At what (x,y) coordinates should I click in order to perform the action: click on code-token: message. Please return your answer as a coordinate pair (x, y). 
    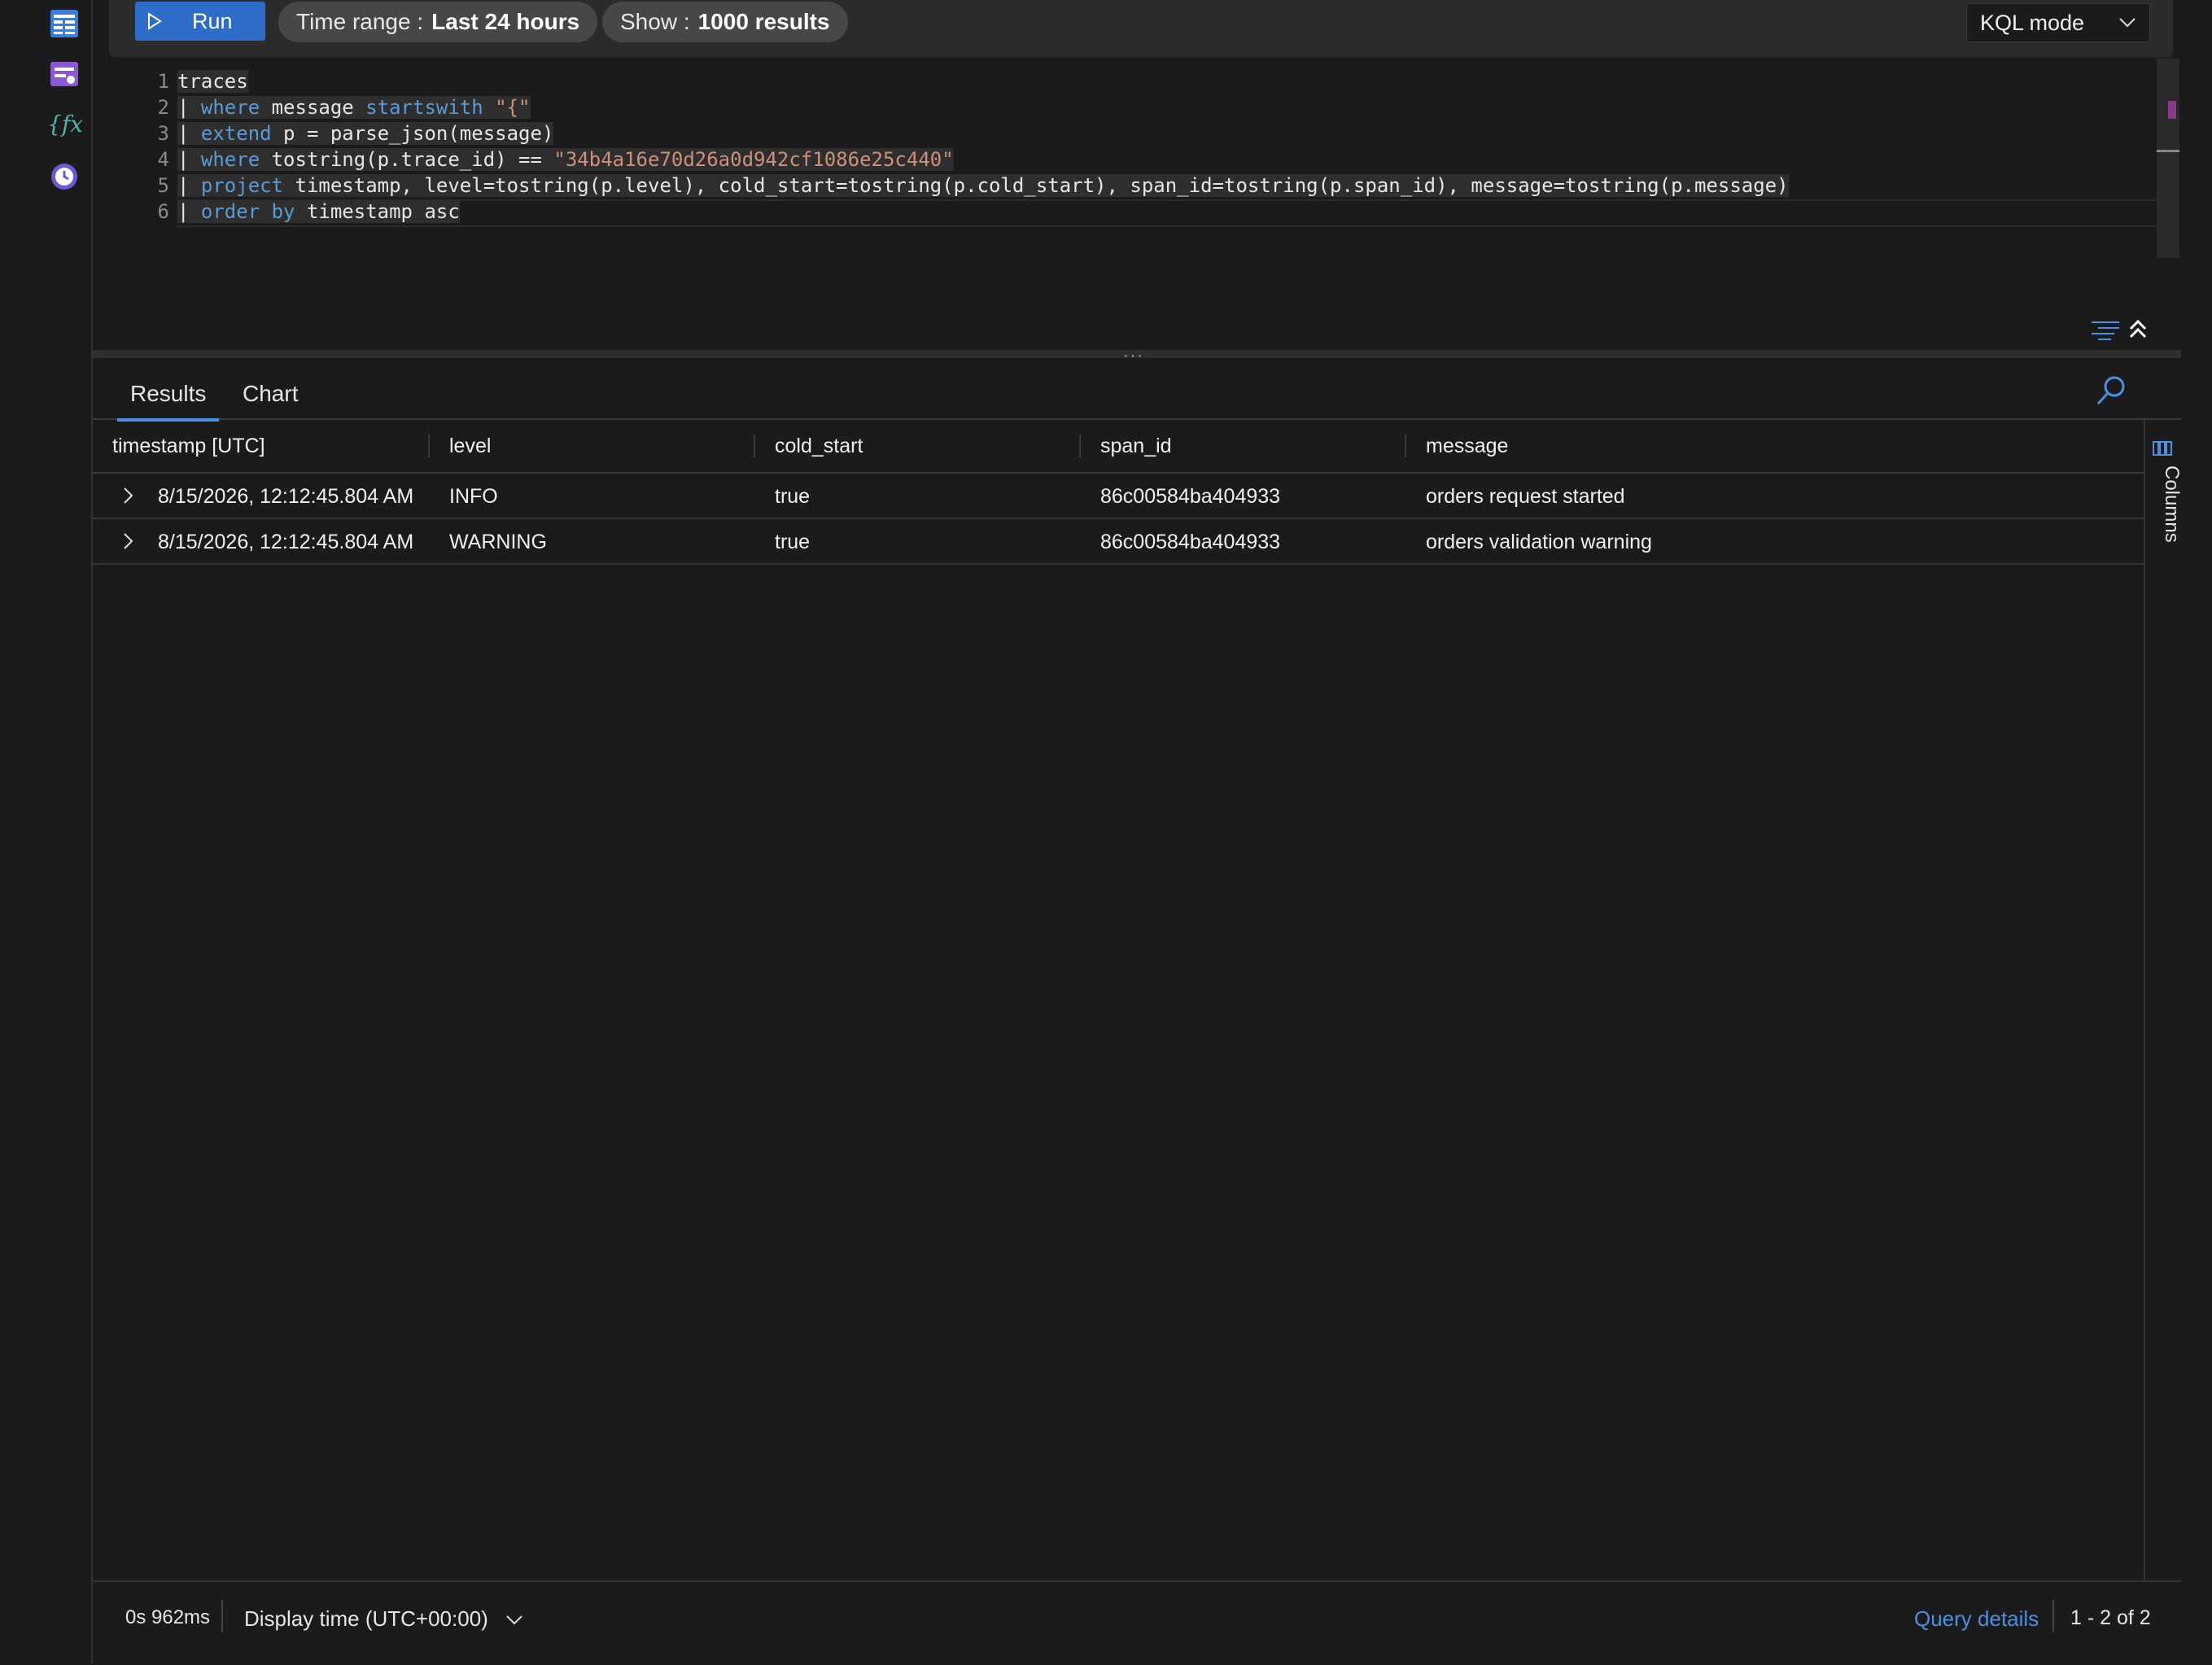
    Looking at the image, I should click on (313, 108).